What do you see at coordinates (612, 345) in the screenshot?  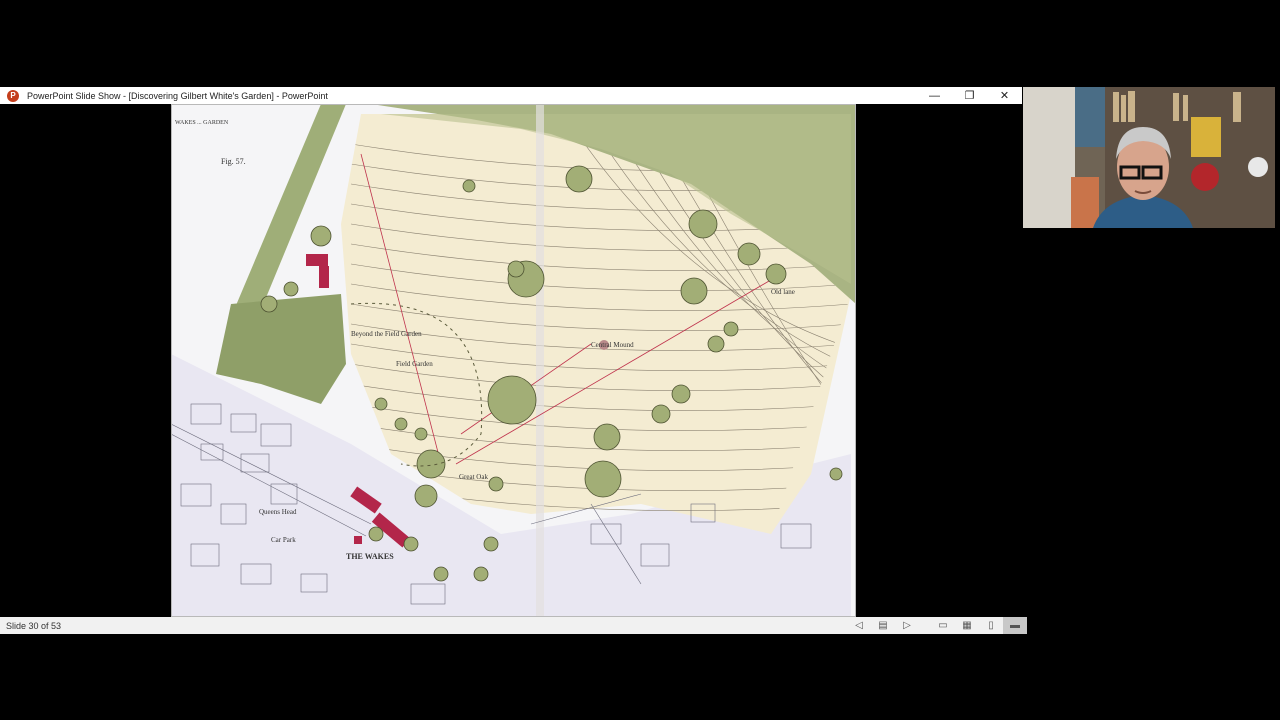 I see `label-central-mound: Central Mound` at bounding box center [612, 345].